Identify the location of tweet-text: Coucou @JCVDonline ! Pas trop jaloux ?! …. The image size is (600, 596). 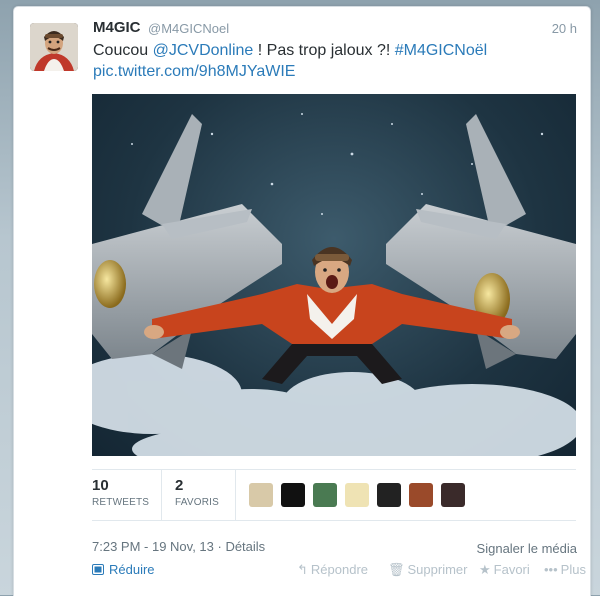
(333, 61).